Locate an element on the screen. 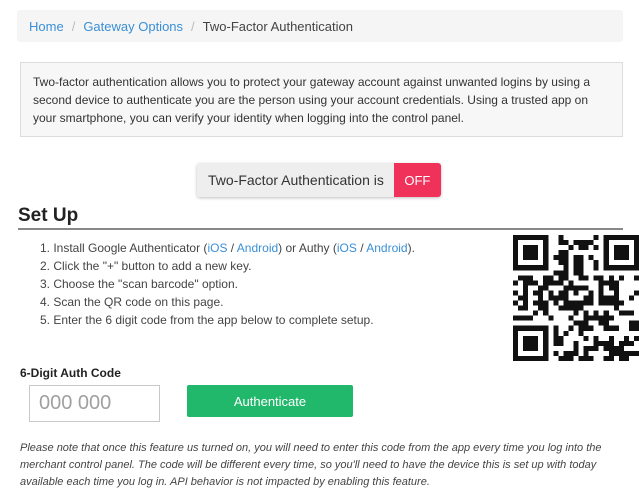 Image resolution: width=639 pixels, height=496 pixels. breadcrumb-home-link: Home is located at coordinates (46, 26).